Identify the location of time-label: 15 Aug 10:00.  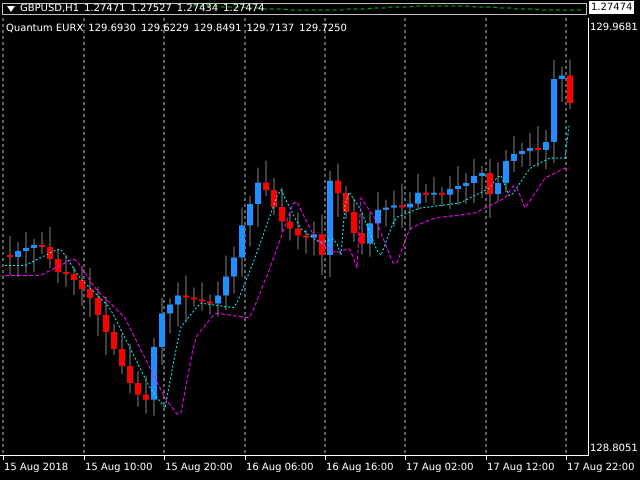
(118, 468).